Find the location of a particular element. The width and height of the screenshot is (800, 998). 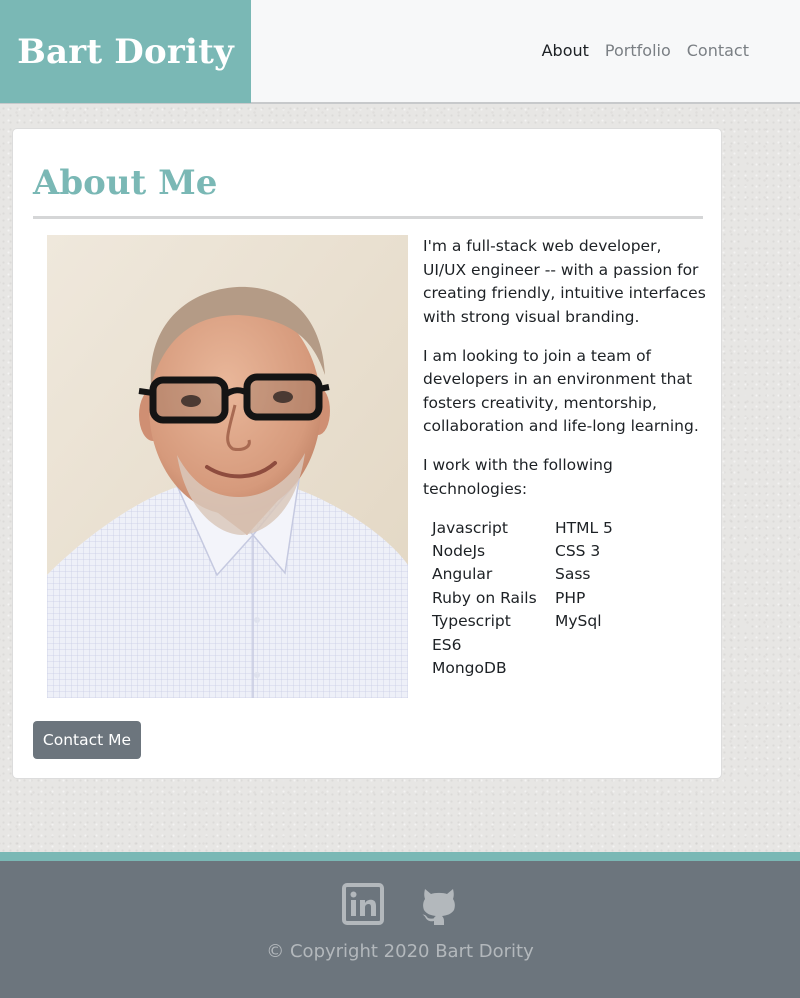

title-divider is located at coordinates (368, 217).